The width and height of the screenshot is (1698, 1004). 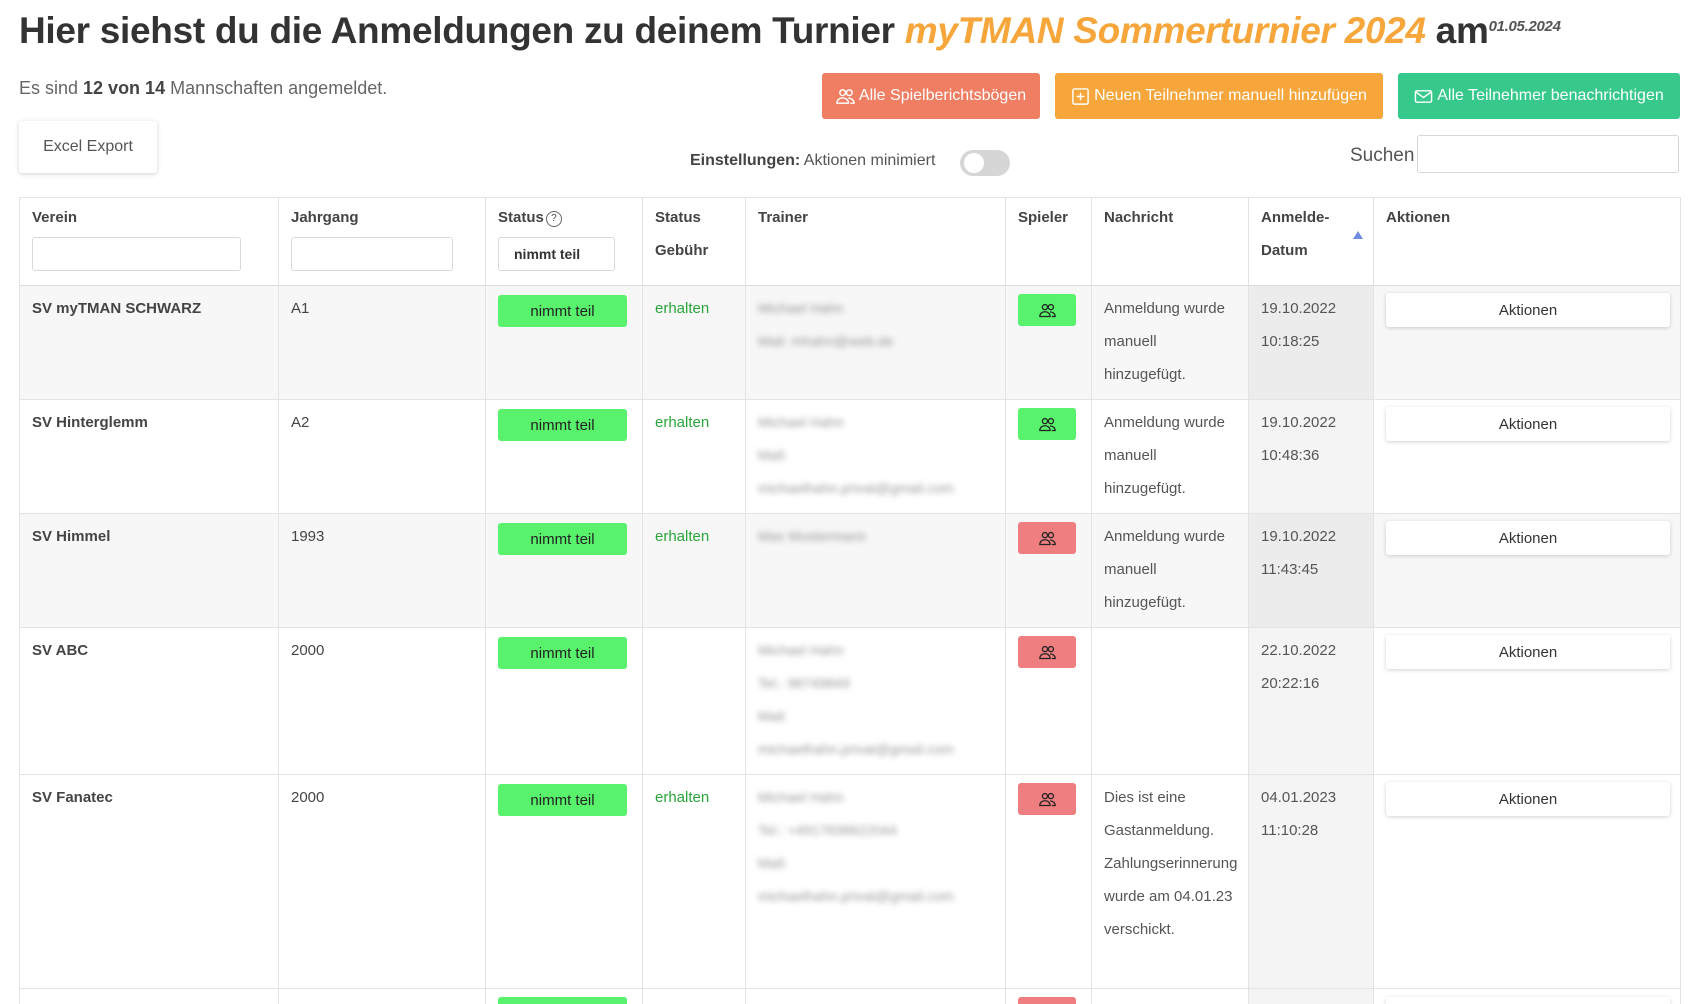 I want to click on row5-actions-button: Aktionen, so click(x=1528, y=799).